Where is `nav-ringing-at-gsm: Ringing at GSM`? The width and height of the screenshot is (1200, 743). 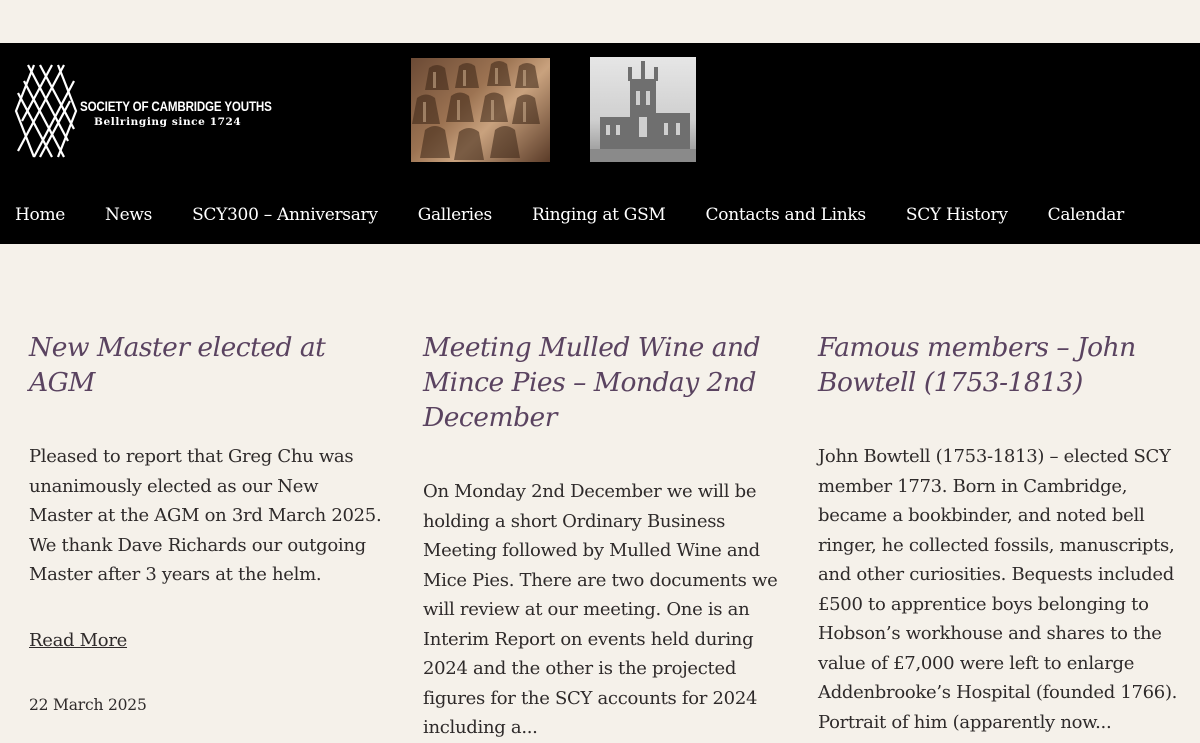
nav-ringing-at-gsm: Ringing at GSM is located at coordinates (599, 217).